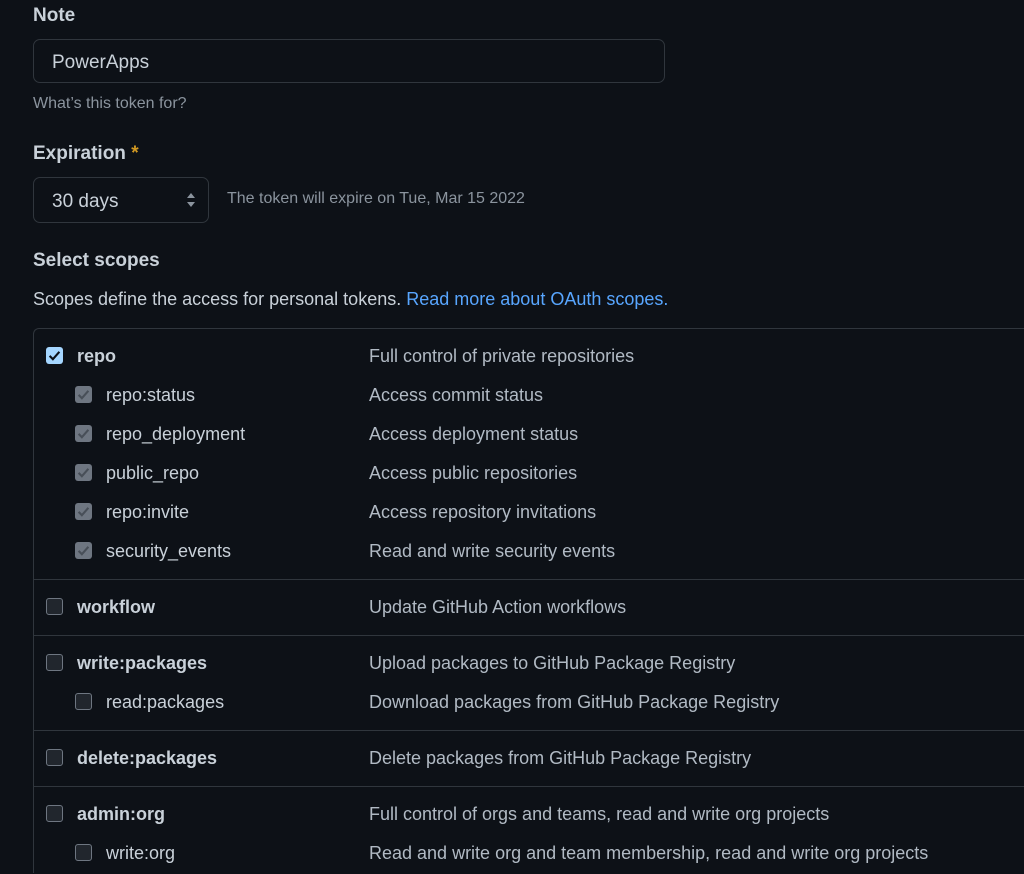 The width and height of the screenshot is (1024, 874). I want to click on expiration-label-text: Expiration, so click(79, 153).